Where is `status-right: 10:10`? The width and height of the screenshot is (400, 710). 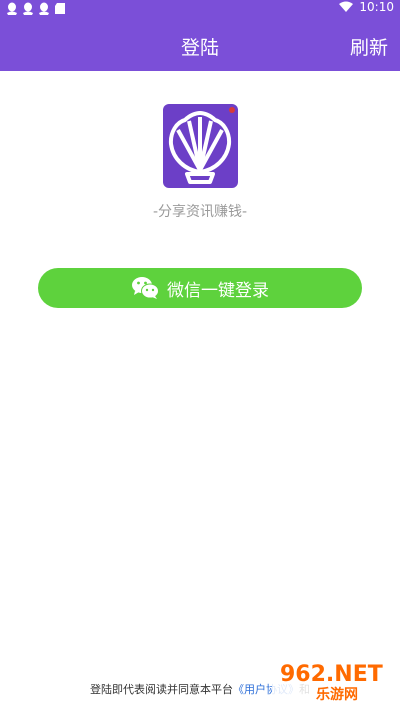 status-right: 10:10 is located at coordinates (366, 7).